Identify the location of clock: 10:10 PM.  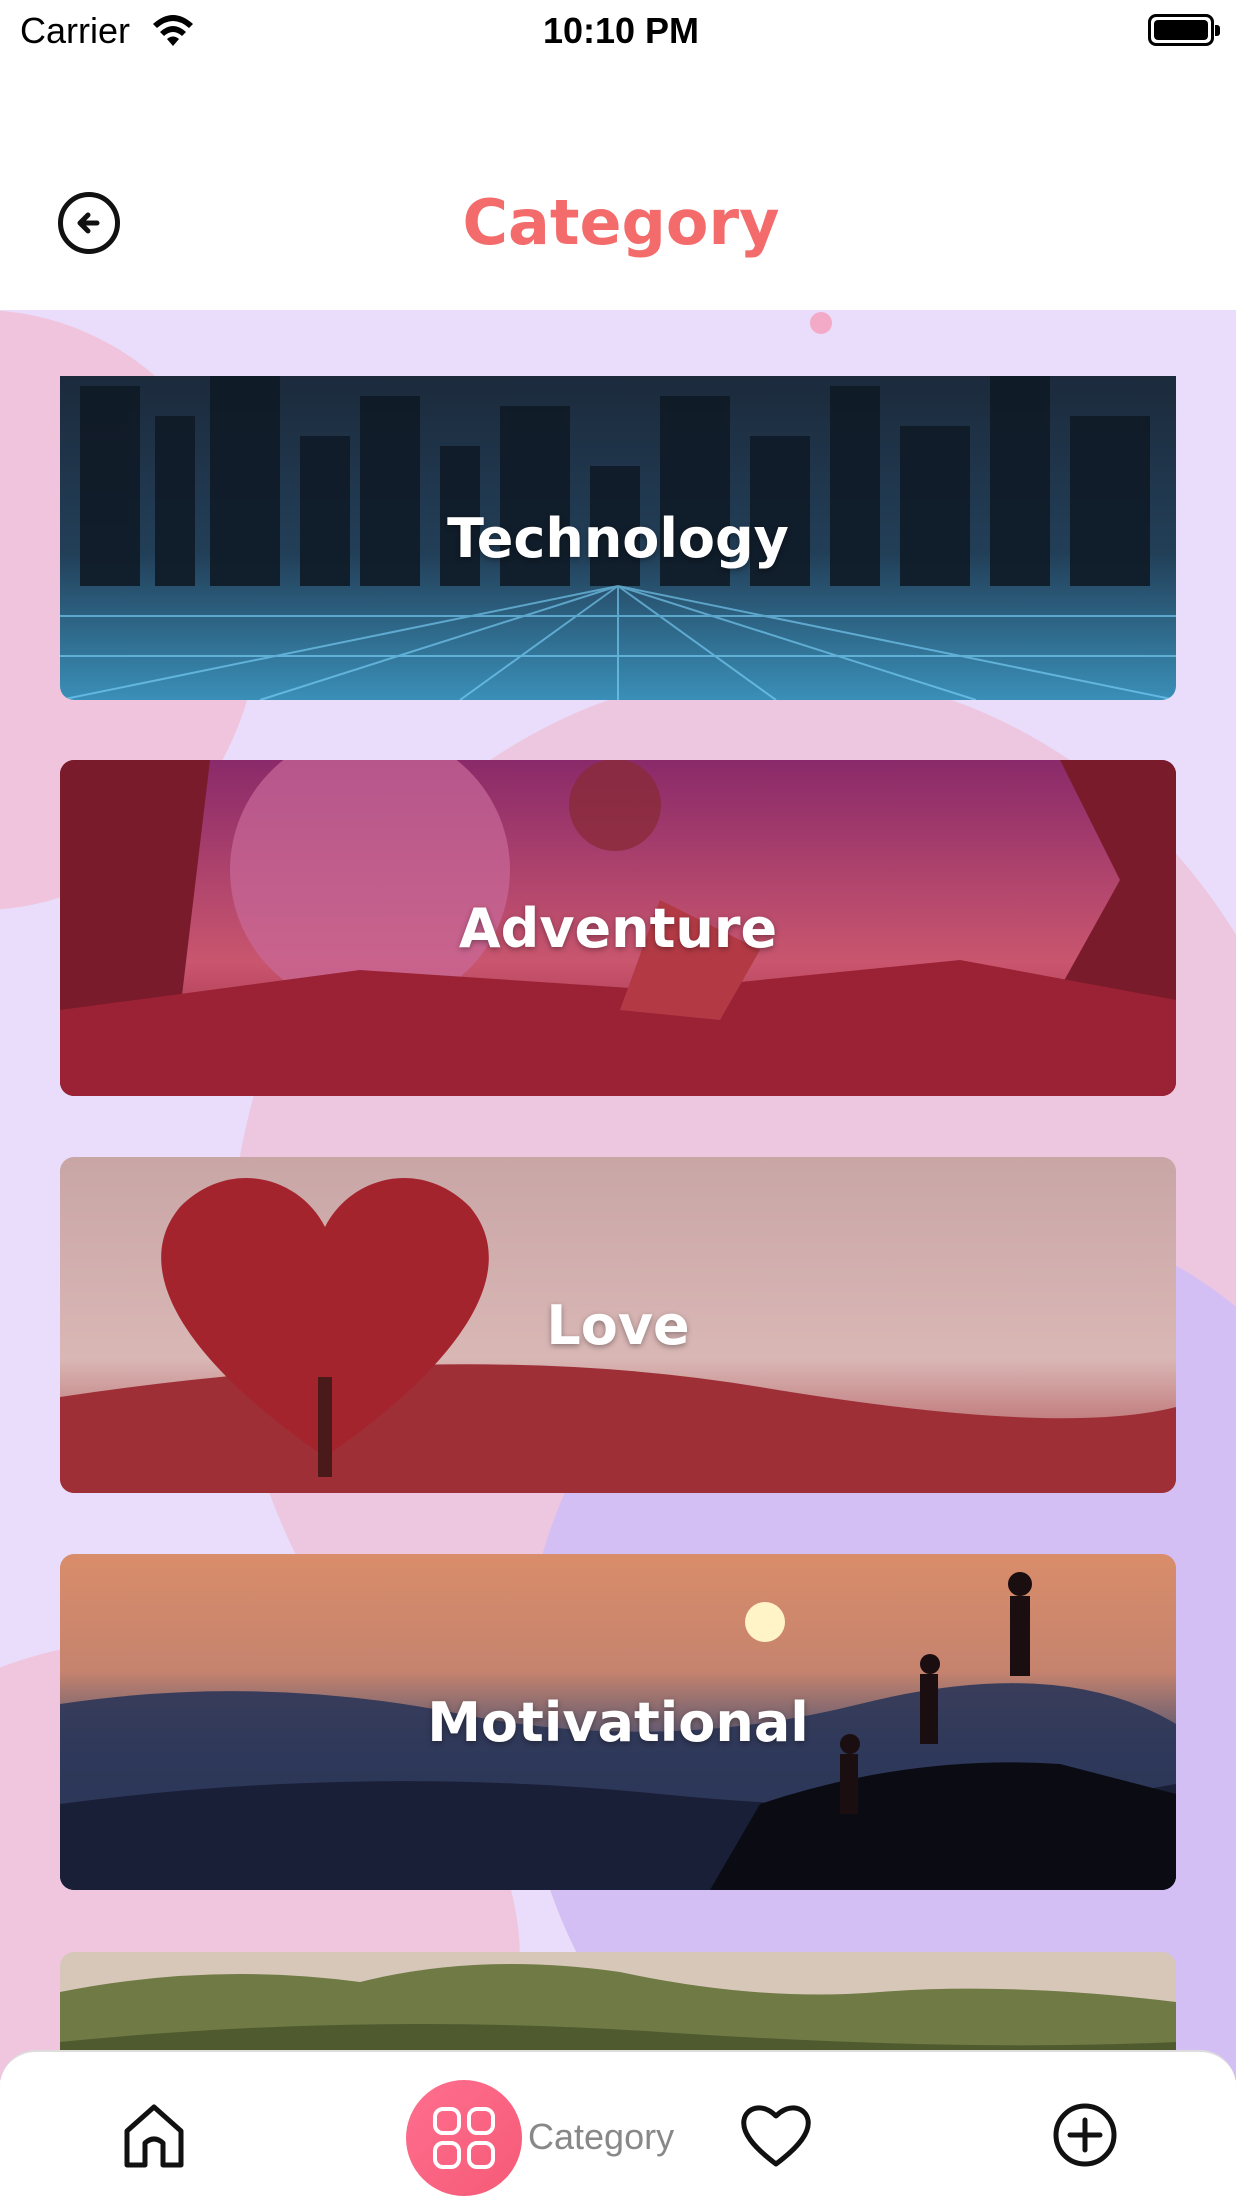
(621, 30).